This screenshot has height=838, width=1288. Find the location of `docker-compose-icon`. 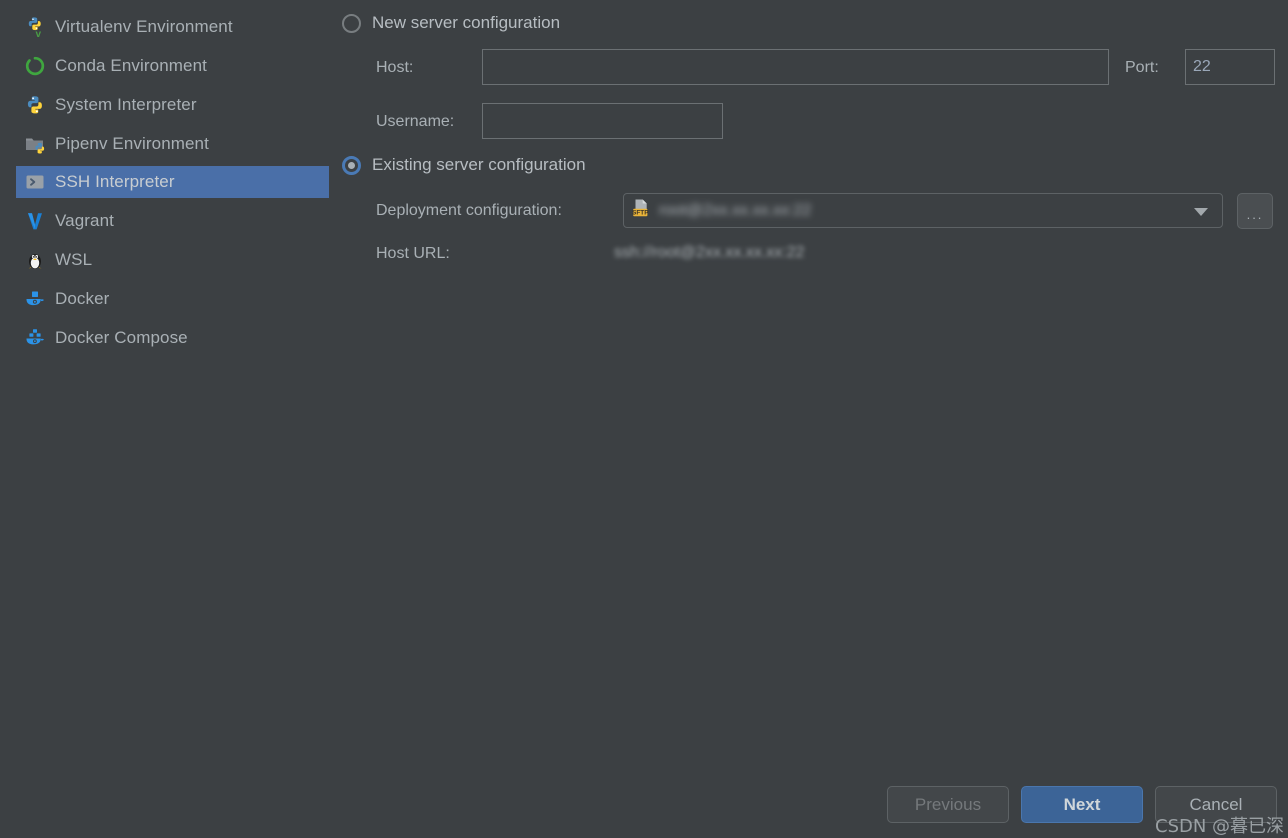

docker-compose-icon is located at coordinates (35, 338).